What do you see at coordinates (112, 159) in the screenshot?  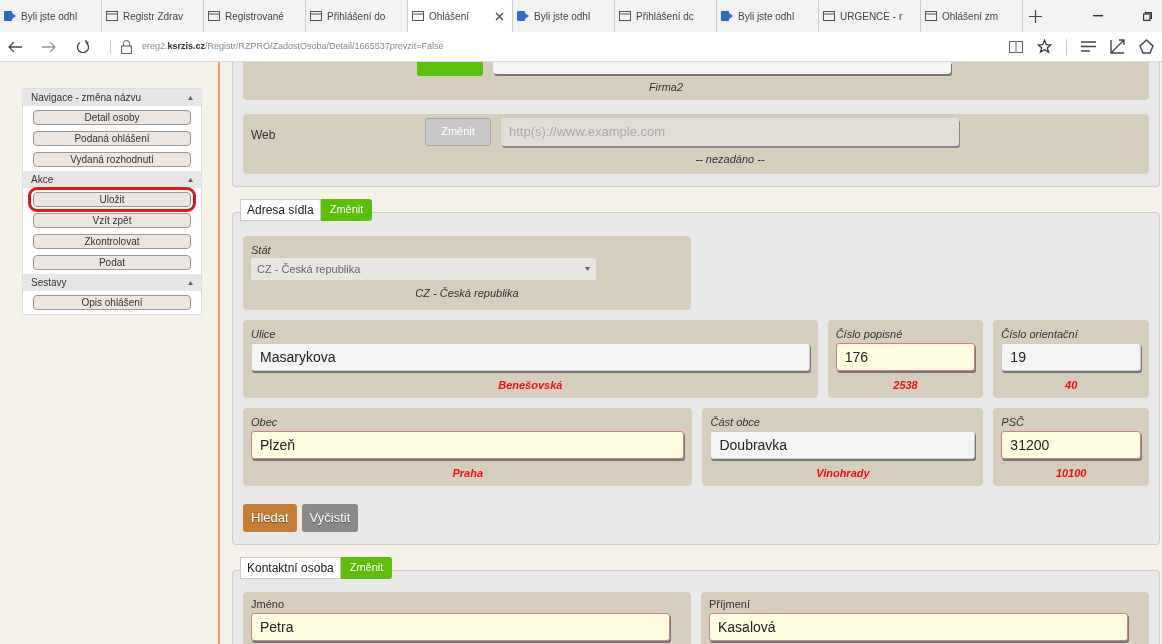 I see `sidebar-button: Vydaná rozhodnutí` at bounding box center [112, 159].